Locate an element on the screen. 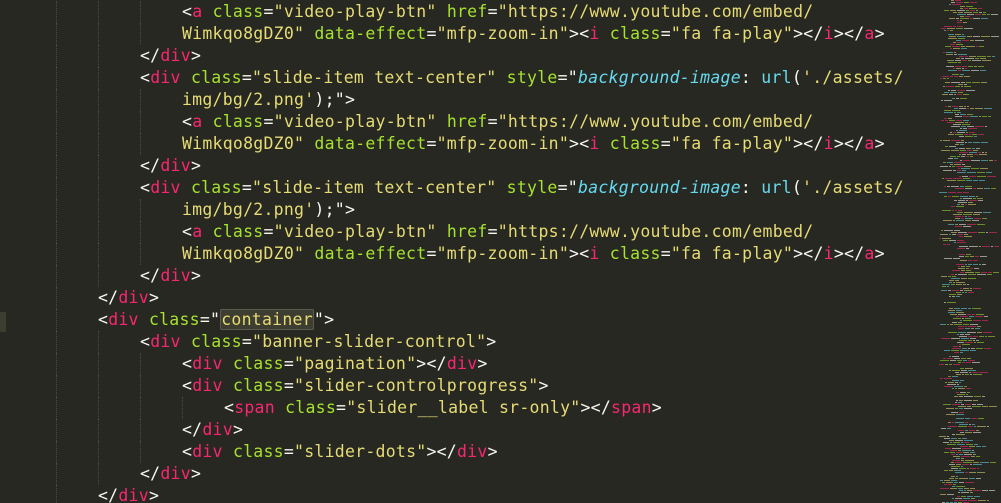  code-token: >< is located at coordinates (579, 143).